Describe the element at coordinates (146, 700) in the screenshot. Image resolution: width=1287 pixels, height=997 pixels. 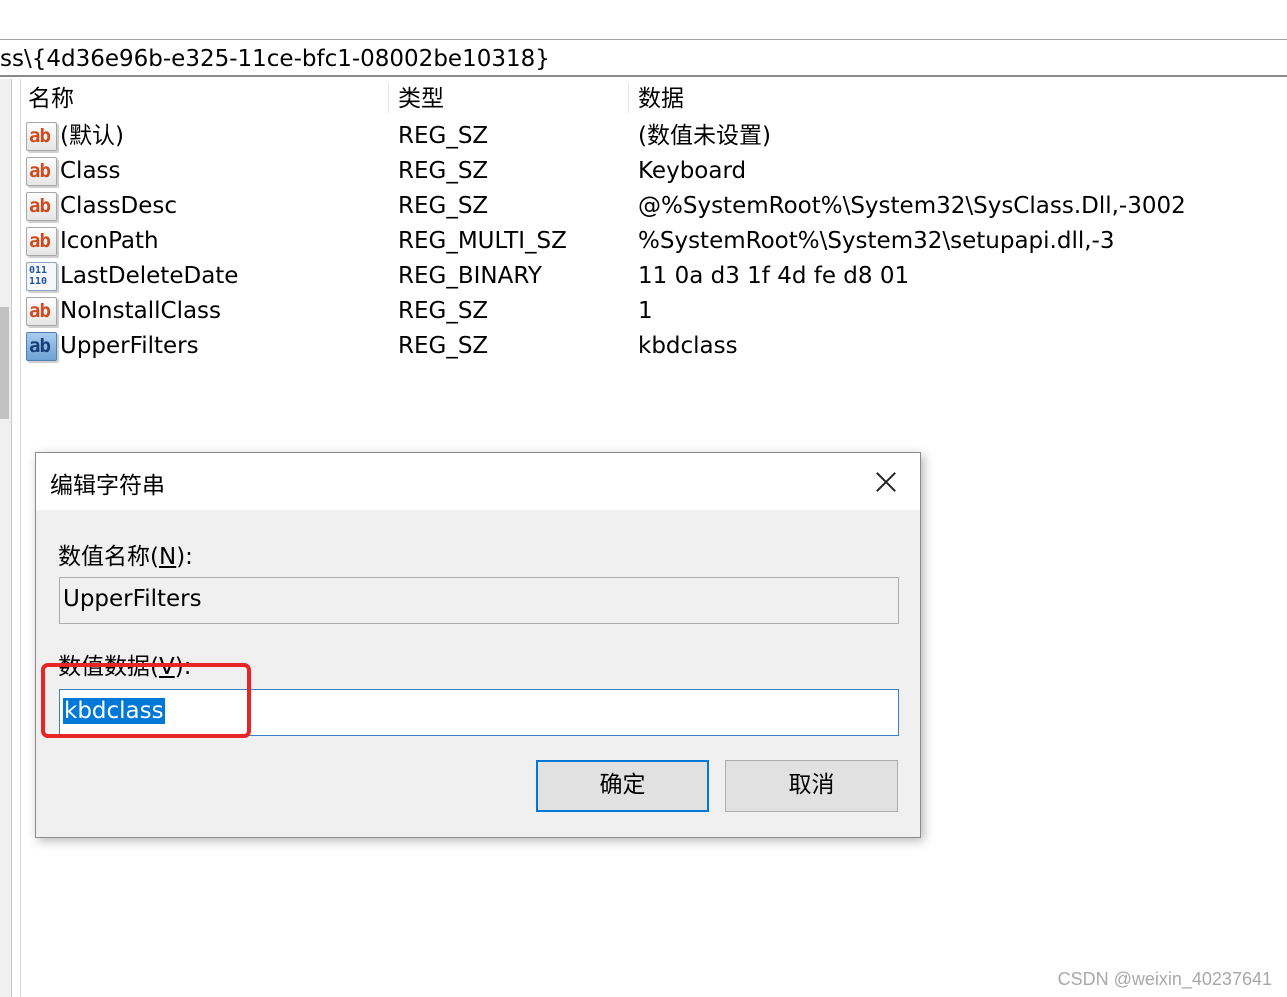
I see `annotation-highlight-box` at that location.